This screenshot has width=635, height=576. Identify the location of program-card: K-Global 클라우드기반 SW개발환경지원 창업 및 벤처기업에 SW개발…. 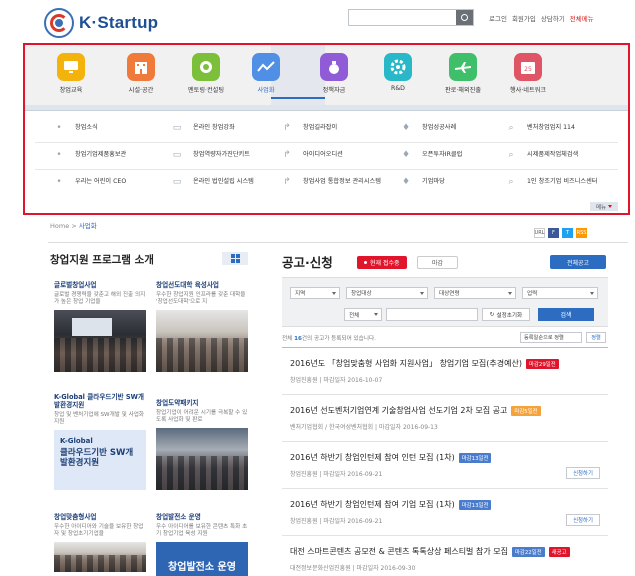
(100, 441).